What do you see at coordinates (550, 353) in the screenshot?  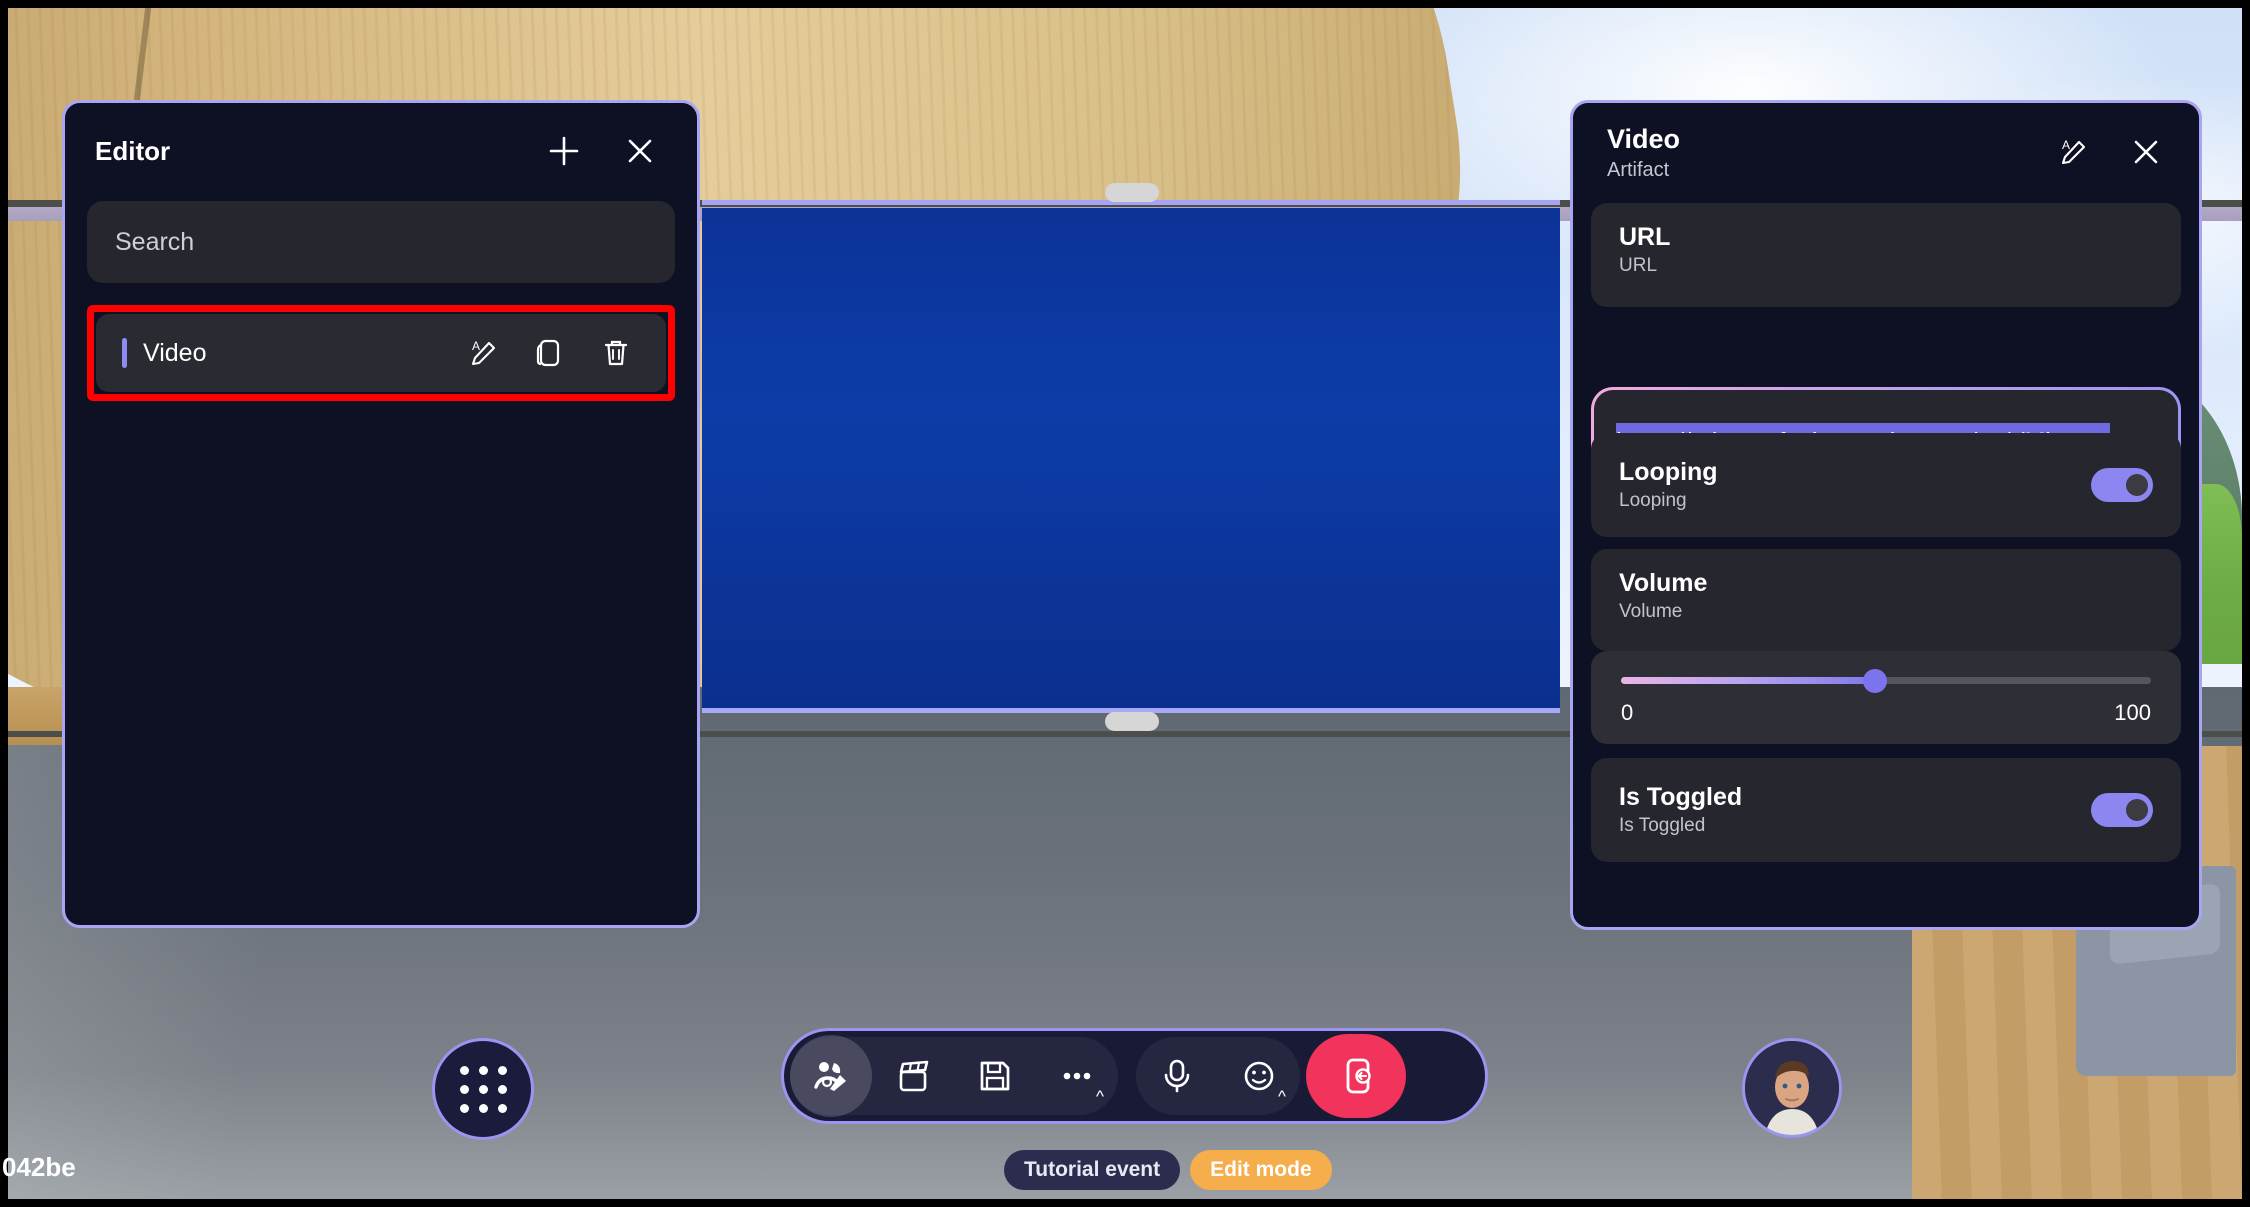 I see `duplicate-icon` at bounding box center [550, 353].